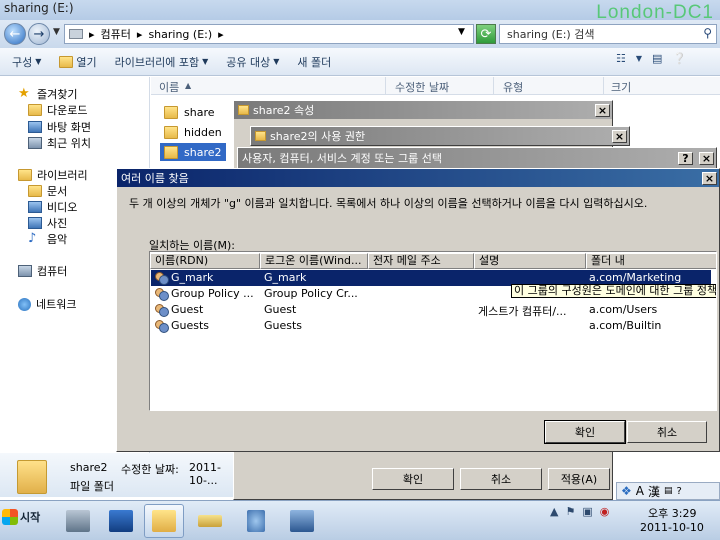  Describe the element at coordinates (205, 261) in the screenshot. I see `header-rdn: 이름(RDN)` at that location.